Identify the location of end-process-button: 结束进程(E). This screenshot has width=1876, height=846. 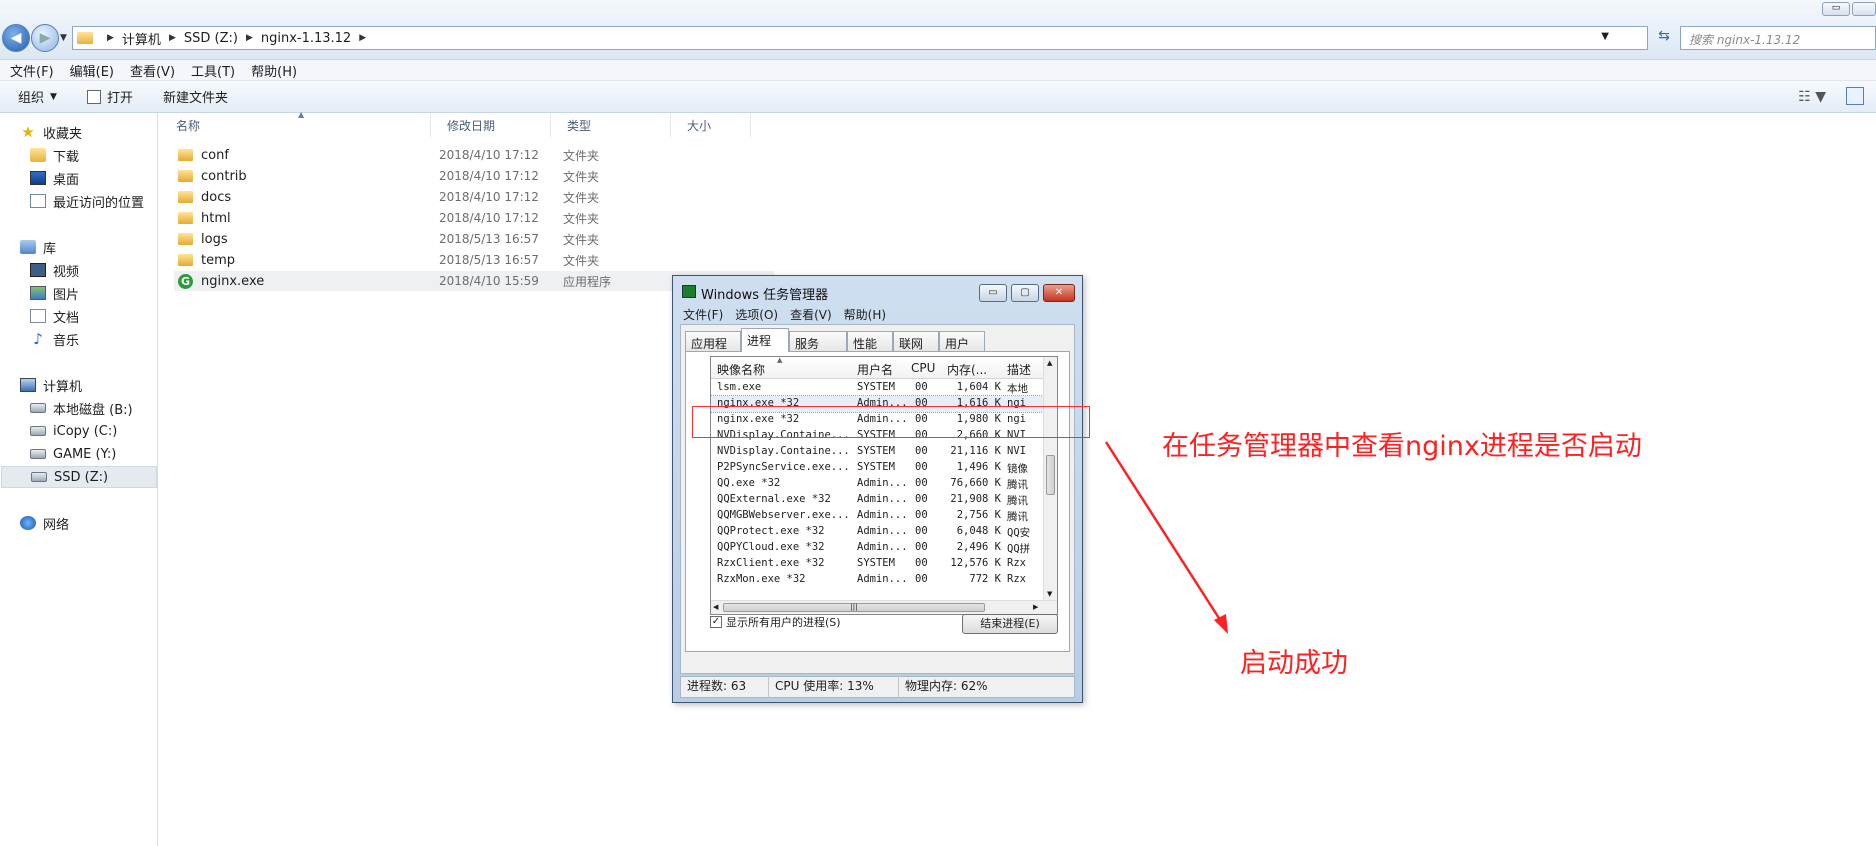
(1010, 624).